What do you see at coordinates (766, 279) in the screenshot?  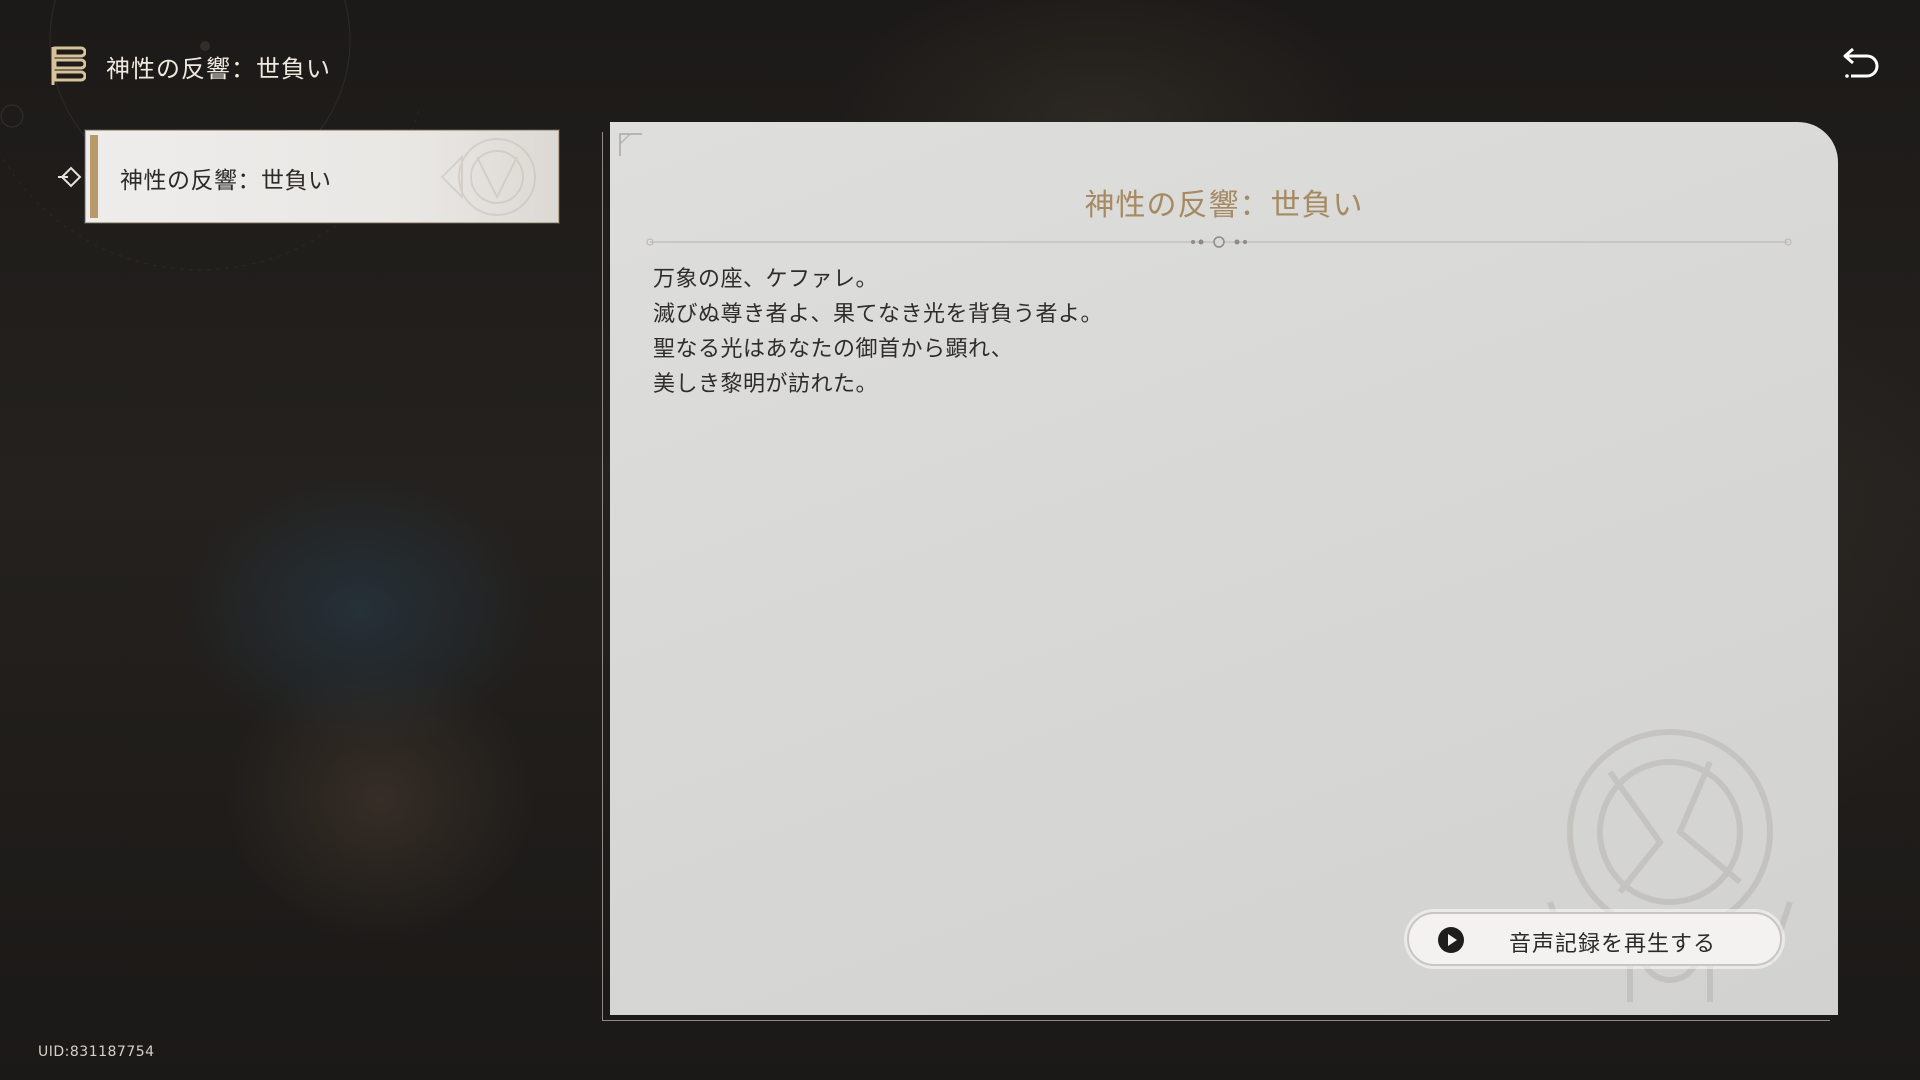 I see `text-line: 万象の座、ケファレ。` at bounding box center [766, 279].